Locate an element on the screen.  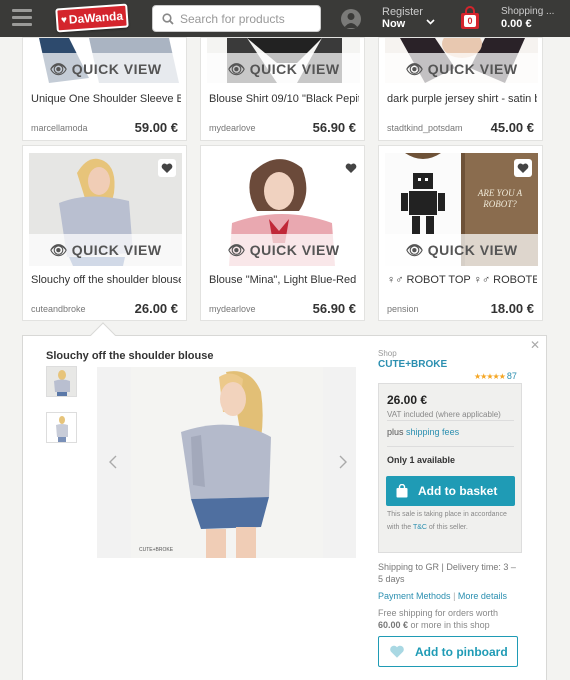
tc-link: T&C is located at coordinates (420, 527).